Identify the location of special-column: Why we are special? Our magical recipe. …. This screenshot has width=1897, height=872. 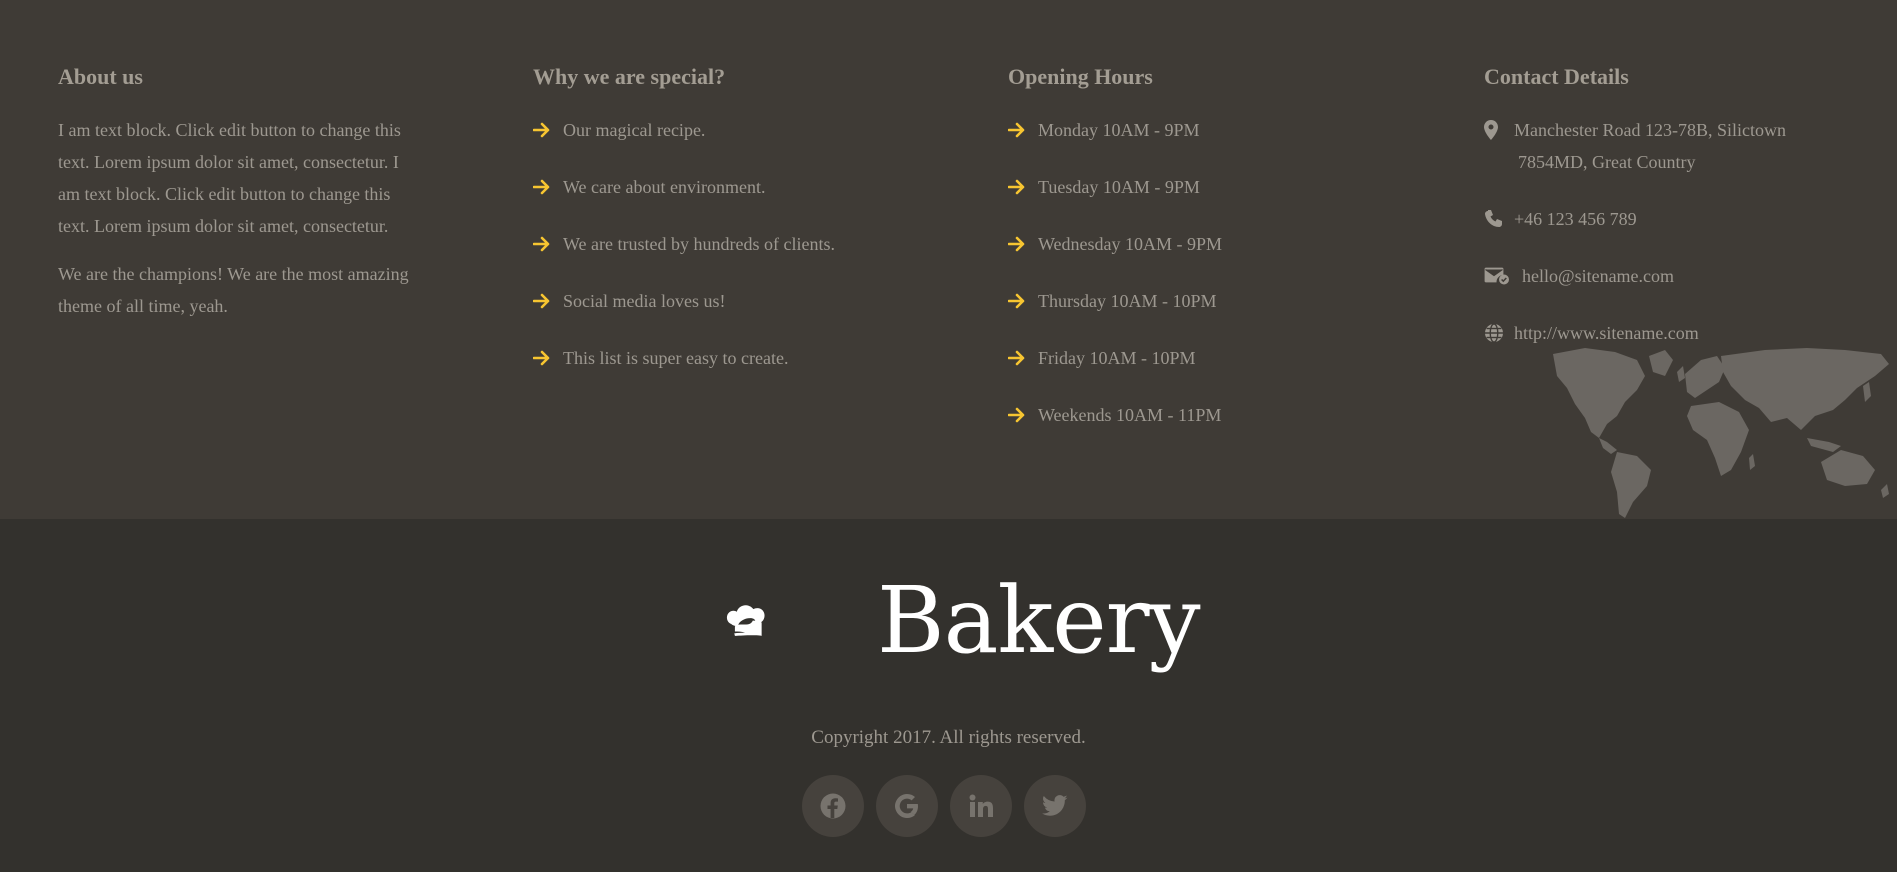
(743, 230).